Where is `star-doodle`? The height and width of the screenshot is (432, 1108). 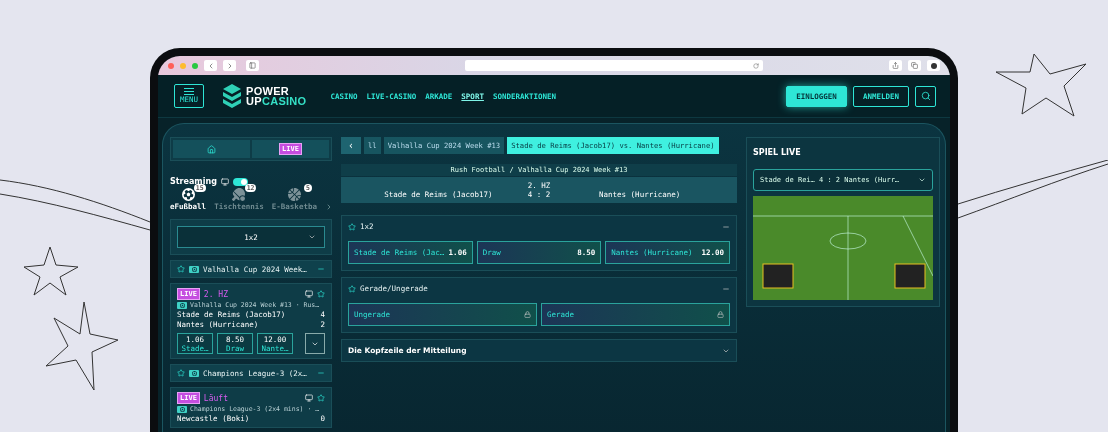 star-doodle is located at coordinates (51, 271).